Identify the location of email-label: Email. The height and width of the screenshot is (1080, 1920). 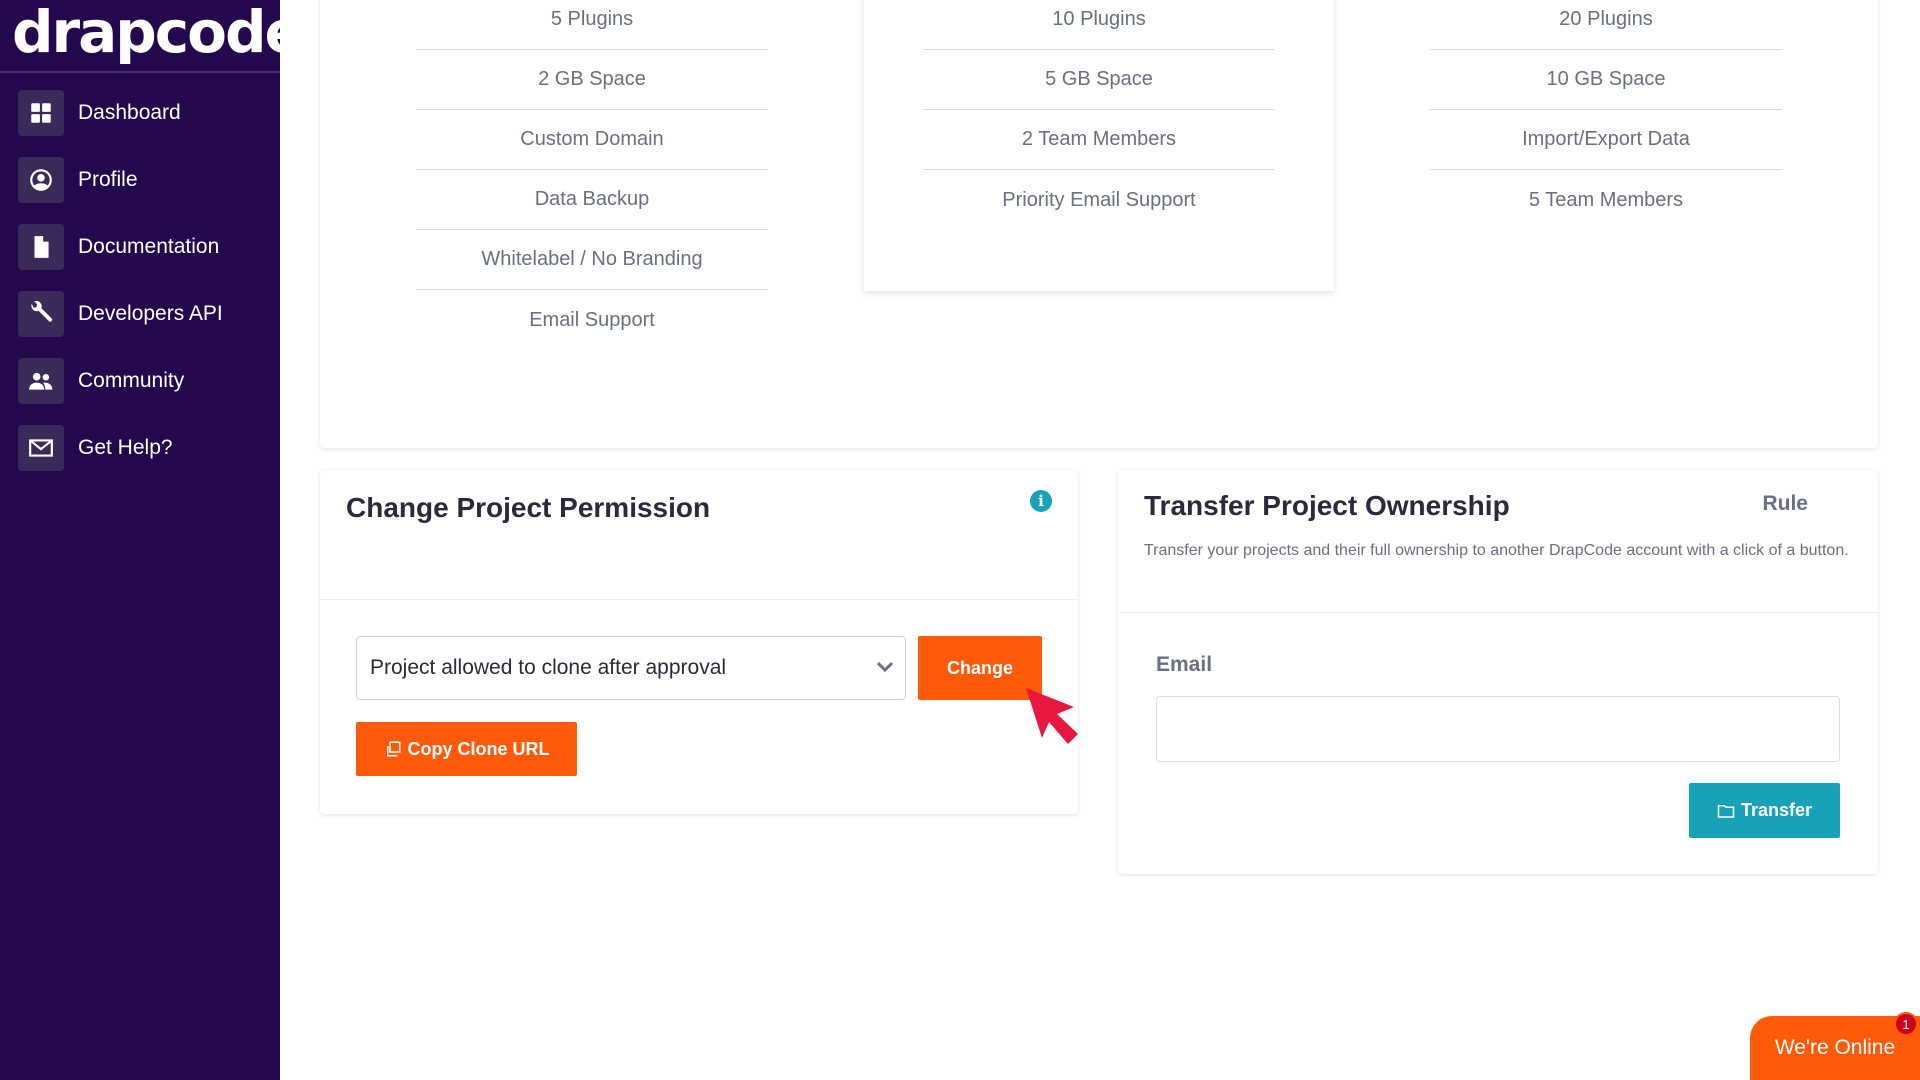
(1184, 664).